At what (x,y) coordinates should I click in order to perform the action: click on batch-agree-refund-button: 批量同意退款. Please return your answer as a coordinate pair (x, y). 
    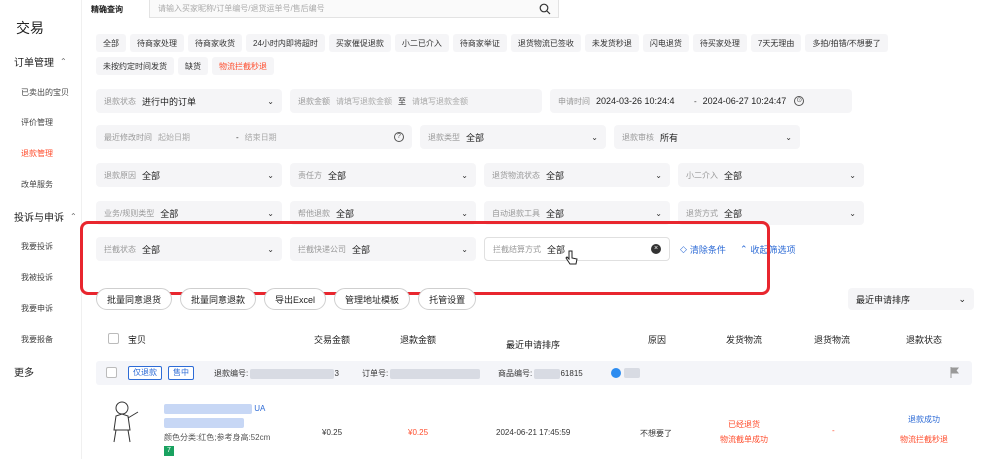
    Looking at the image, I should click on (218, 299).